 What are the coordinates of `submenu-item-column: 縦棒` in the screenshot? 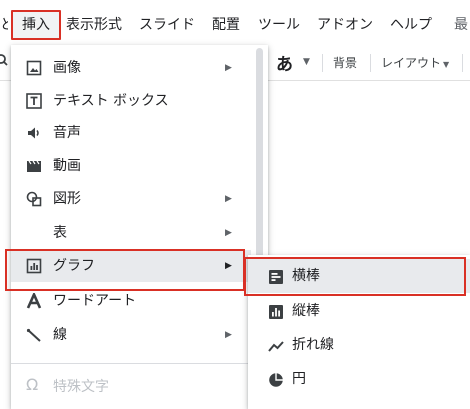 It's located at (359, 311).